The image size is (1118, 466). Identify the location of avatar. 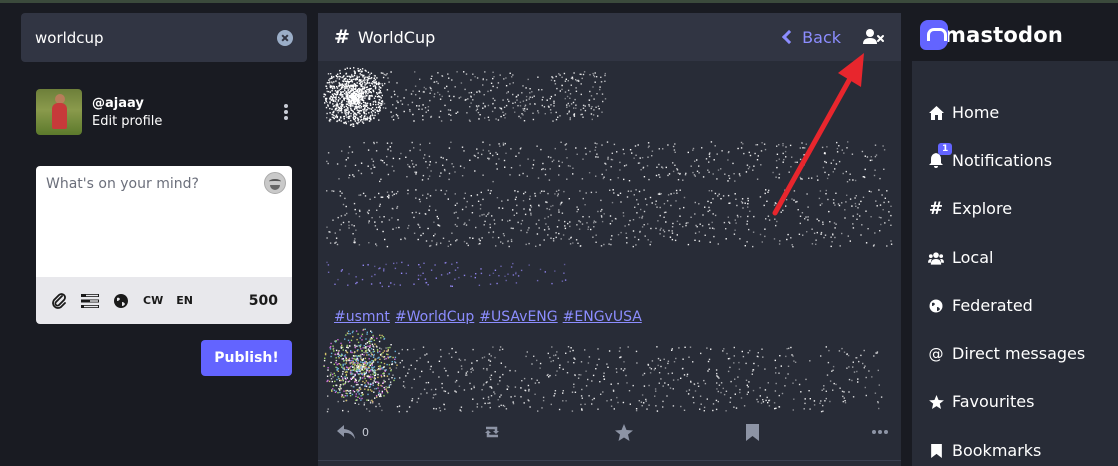
(59, 112).